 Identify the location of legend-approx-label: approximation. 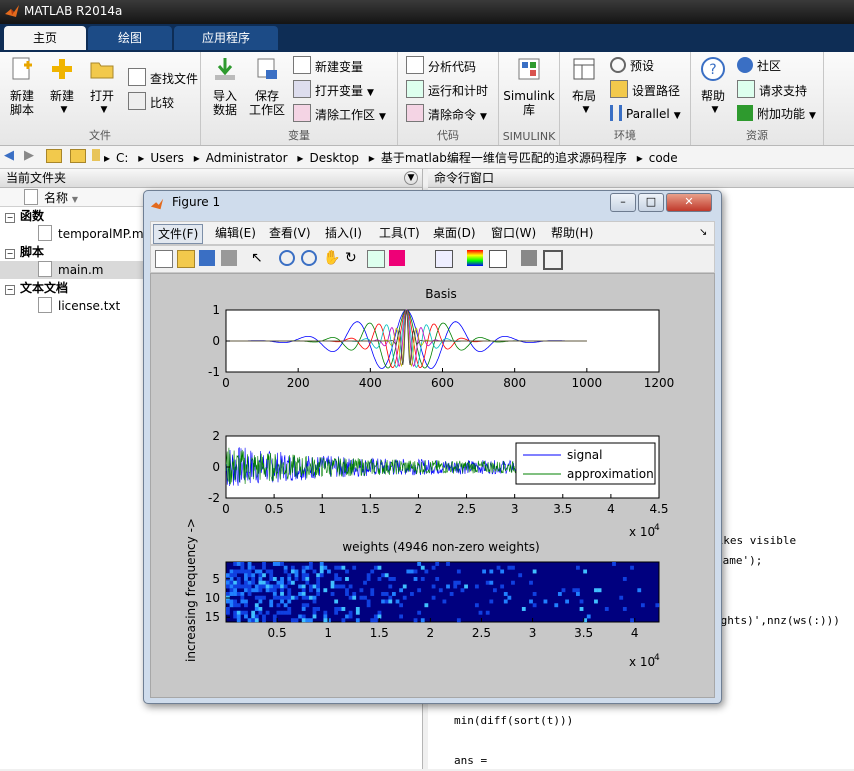
(610, 474).